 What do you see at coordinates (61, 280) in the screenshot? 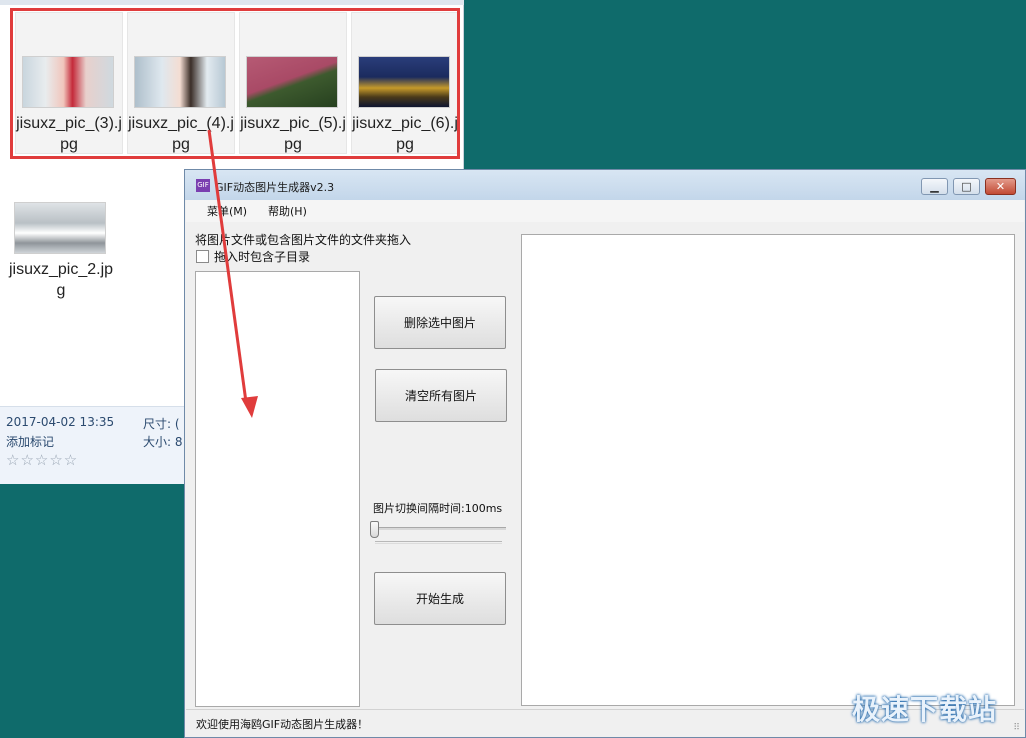
I see `thumbnail-label: jisuxz_pic_2.jpg` at bounding box center [61, 280].